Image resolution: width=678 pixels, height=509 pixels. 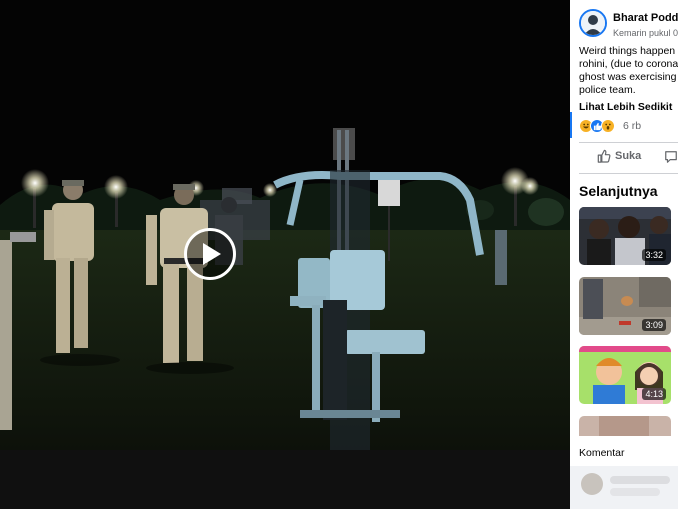 I want to click on wow-icon, so click(x=608, y=126).